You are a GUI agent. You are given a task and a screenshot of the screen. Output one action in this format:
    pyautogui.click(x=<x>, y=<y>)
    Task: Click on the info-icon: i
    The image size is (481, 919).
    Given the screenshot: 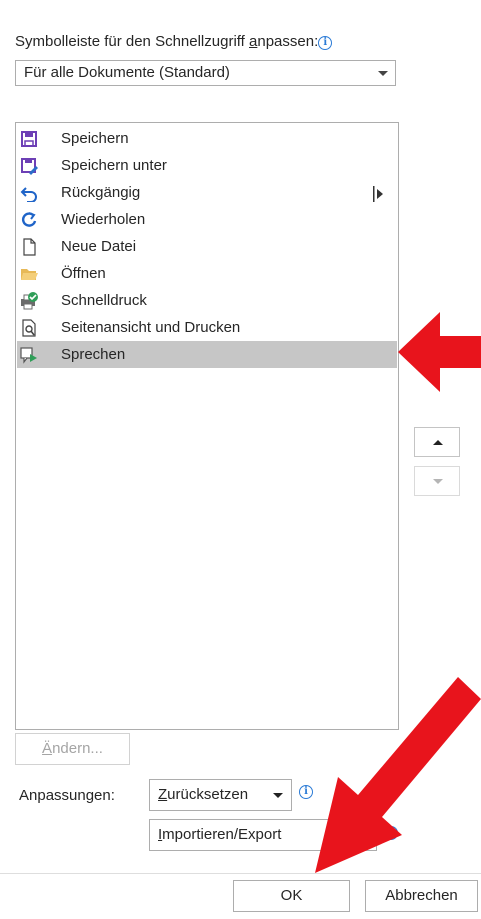 What is the action you would take?
    pyautogui.click(x=325, y=43)
    